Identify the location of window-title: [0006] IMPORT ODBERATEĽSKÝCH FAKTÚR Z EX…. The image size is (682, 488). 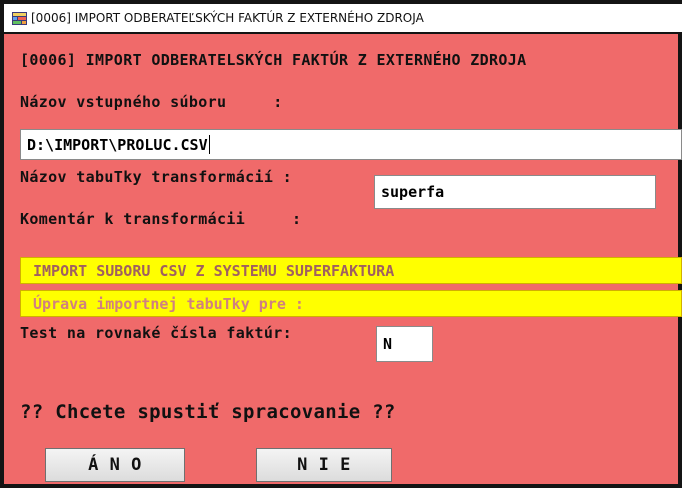
(227, 18).